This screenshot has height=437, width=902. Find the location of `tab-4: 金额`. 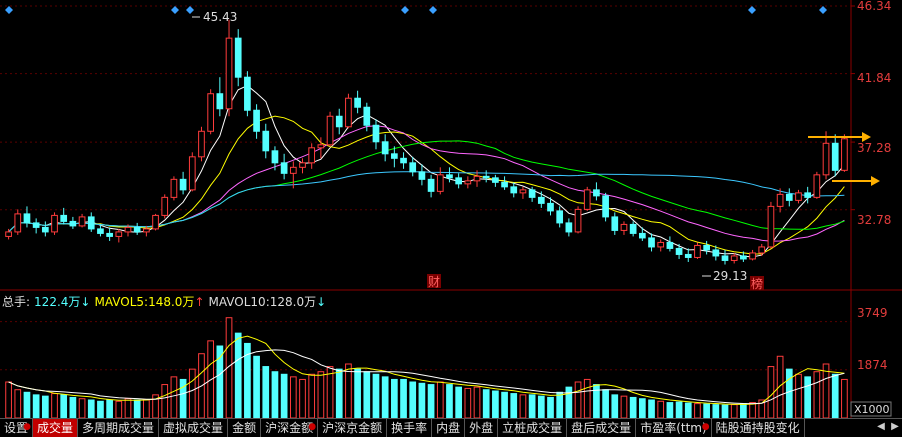

tab-4: 金额 is located at coordinates (245, 428).